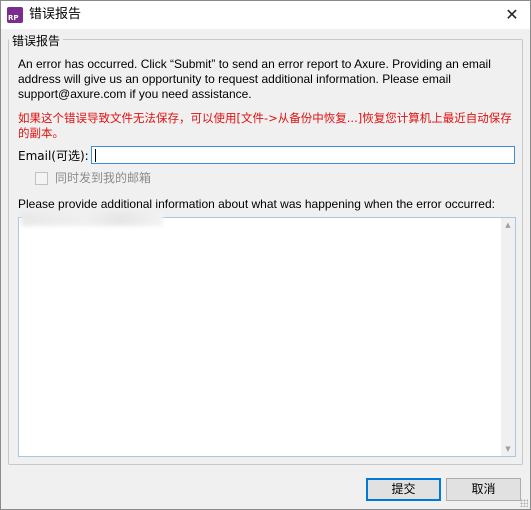 The image size is (531, 510). I want to click on scroll-down-arrow-icon: ▼, so click(508, 449).